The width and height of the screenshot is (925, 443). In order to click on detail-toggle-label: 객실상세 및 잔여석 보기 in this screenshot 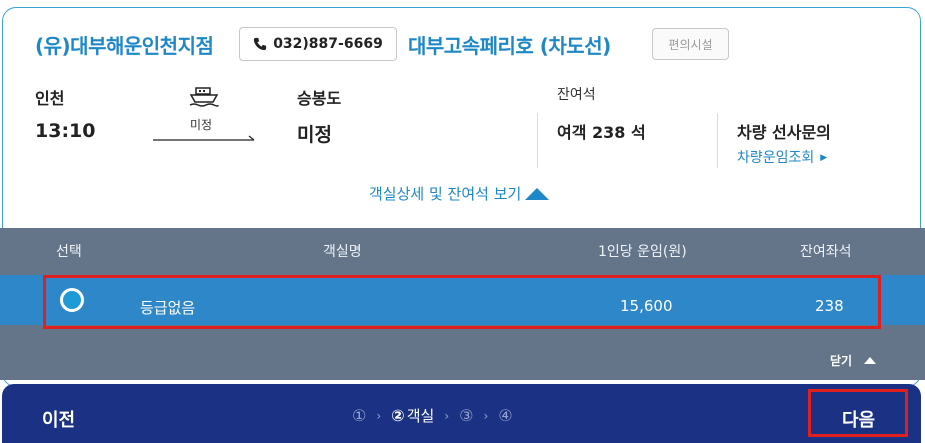, I will do `click(445, 194)`.